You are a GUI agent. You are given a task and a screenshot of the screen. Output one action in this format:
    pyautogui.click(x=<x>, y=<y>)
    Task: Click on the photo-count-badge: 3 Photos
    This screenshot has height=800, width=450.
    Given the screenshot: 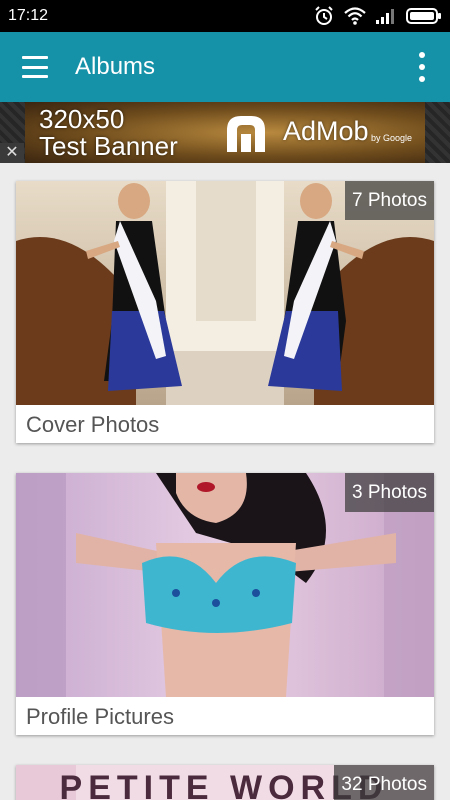 What is the action you would take?
    pyautogui.click(x=389, y=492)
    